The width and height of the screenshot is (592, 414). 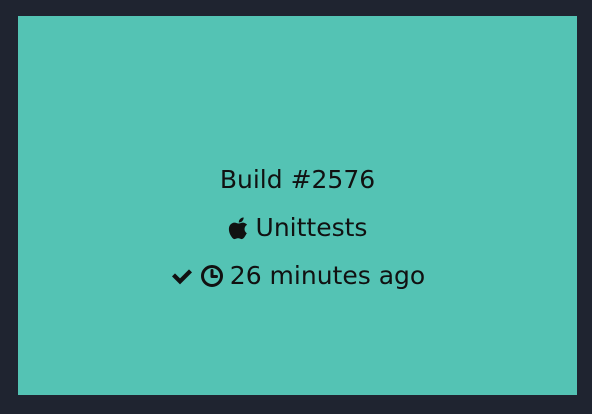 What do you see at coordinates (239, 228) in the screenshot?
I see `apple-icon` at bounding box center [239, 228].